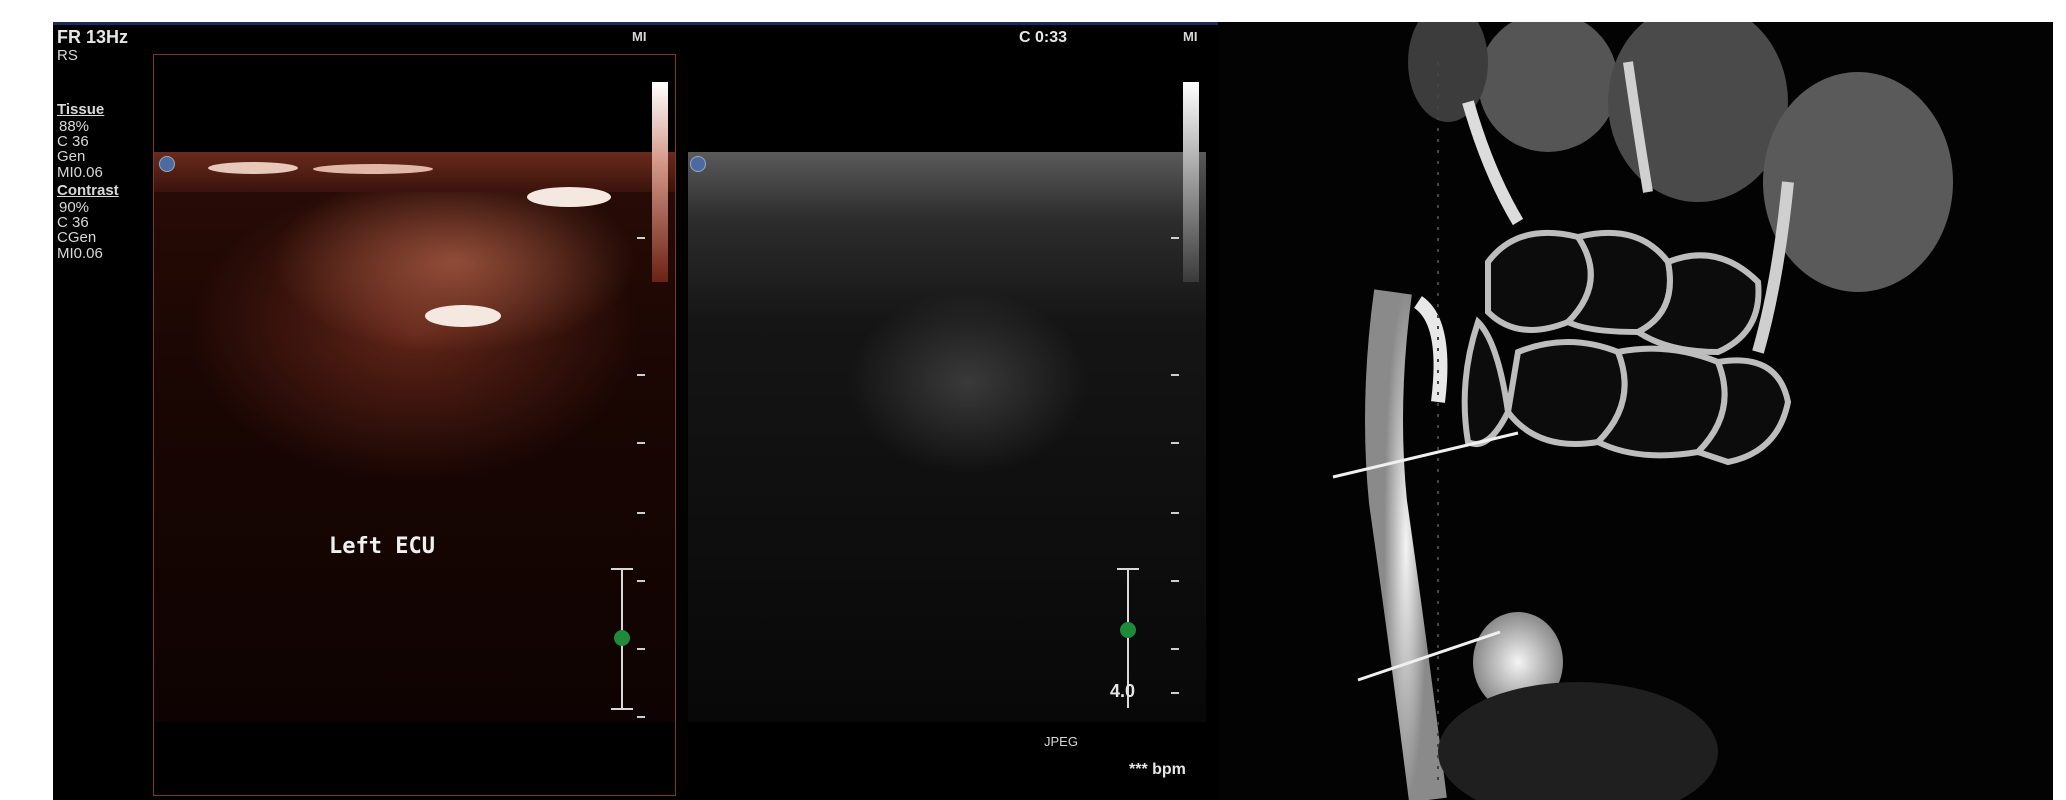  What do you see at coordinates (1190, 36) in the screenshot?
I see `mi-label-right: MI` at bounding box center [1190, 36].